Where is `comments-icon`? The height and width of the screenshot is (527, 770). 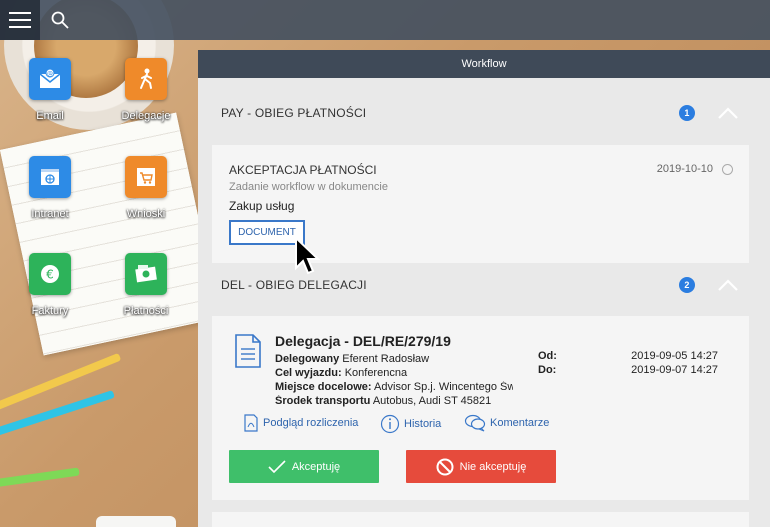 comments-icon is located at coordinates (475, 423).